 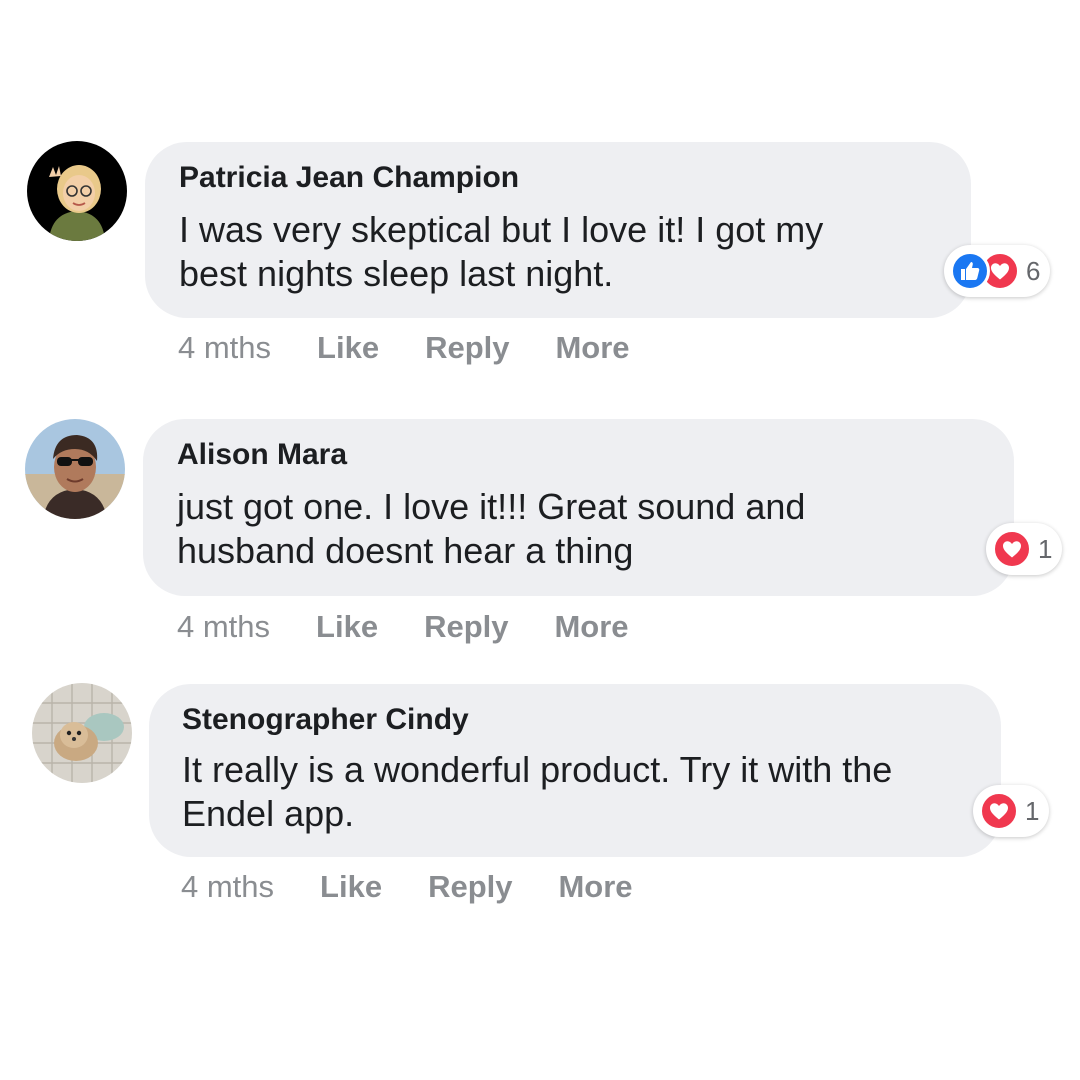 I want to click on avatar-photo-image, so click(x=75, y=469).